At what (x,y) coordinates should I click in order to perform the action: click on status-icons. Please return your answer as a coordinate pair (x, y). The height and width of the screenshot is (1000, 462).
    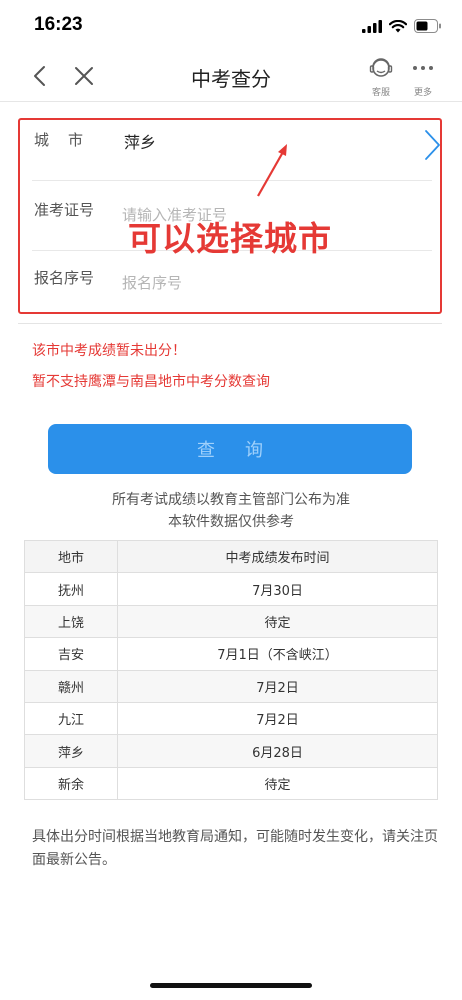
    Looking at the image, I should click on (402, 26).